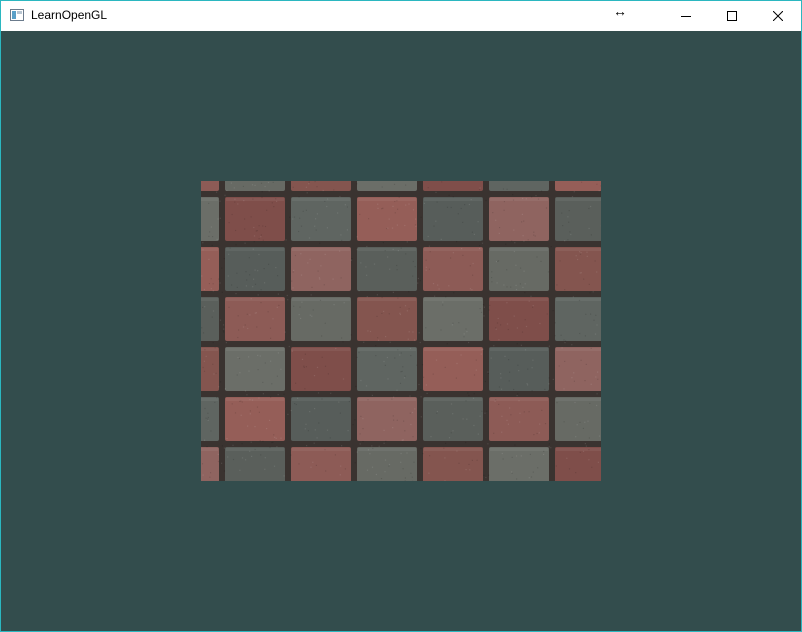  I want to click on close-button, so click(778, 16).